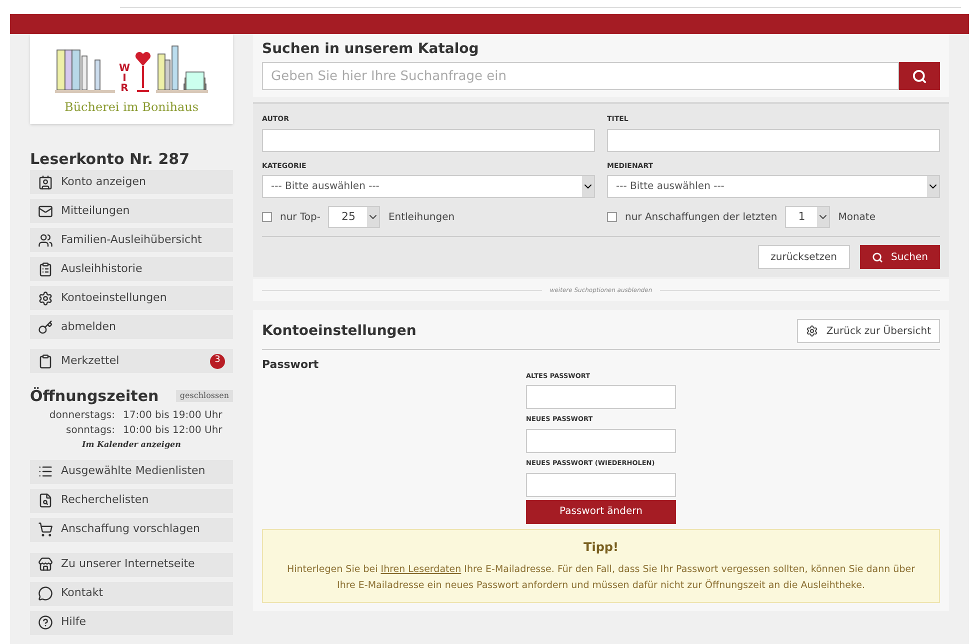 The height and width of the screenshot is (644, 979). Describe the element at coordinates (131, 182) in the screenshot. I see `sidebar-item: Konto anzeigen` at that location.